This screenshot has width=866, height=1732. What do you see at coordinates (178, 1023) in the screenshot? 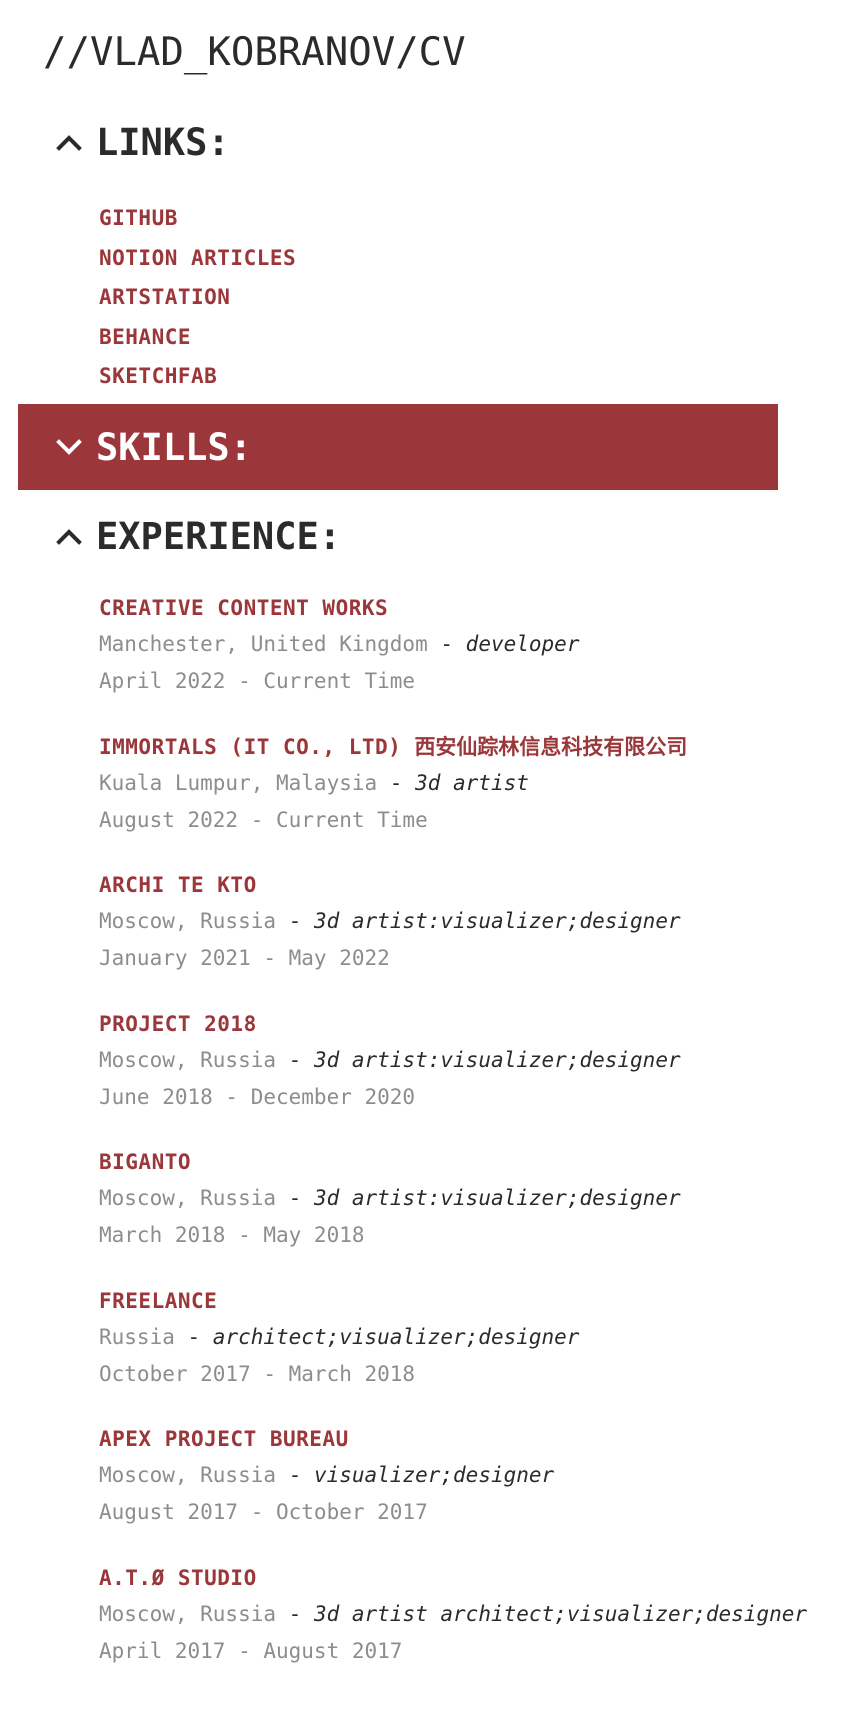
I see `company-name: PROJECT 2018` at bounding box center [178, 1023].